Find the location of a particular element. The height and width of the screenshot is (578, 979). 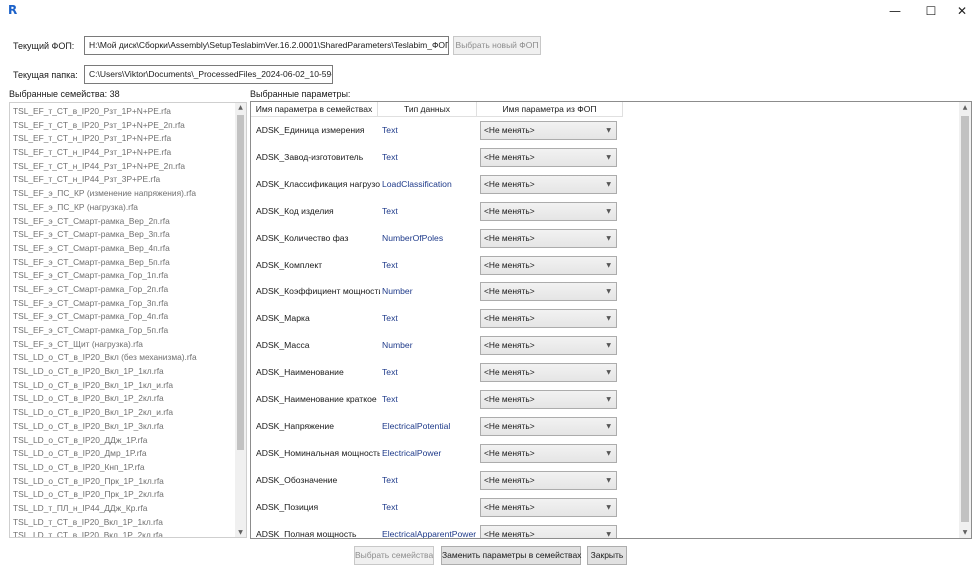

replace-parameters-button: Заменить параметры в семействах is located at coordinates (511, 555).